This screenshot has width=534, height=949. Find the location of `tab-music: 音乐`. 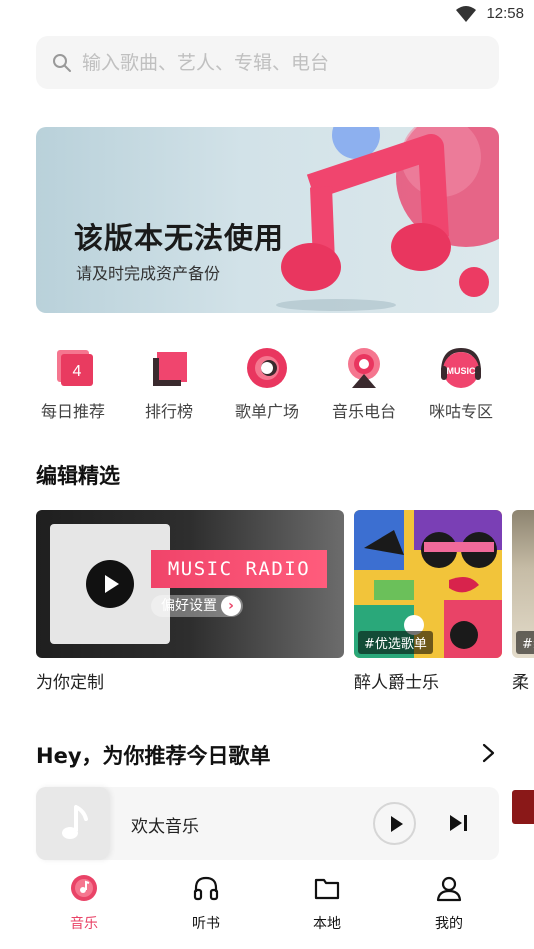

tab-music: 音乐 is located at coordinates (84, 903).